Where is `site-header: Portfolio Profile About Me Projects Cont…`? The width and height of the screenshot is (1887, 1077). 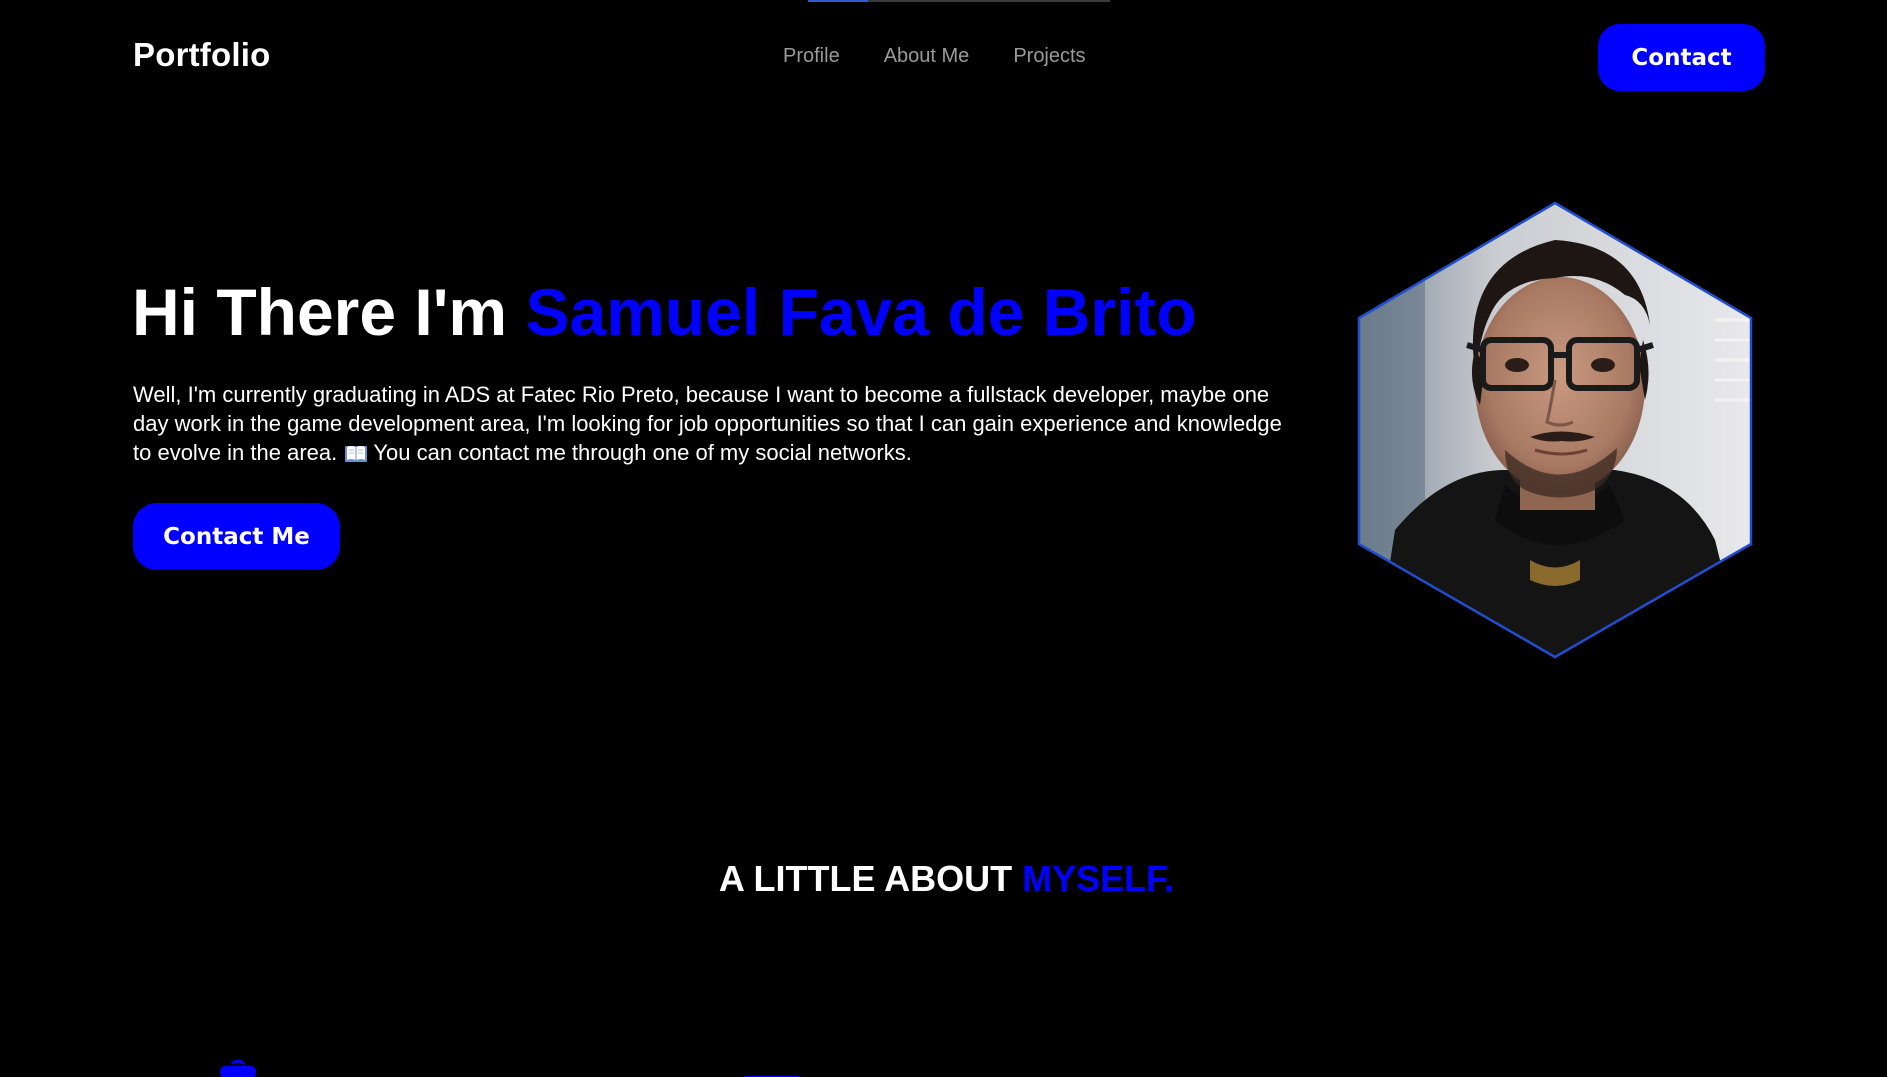
site-header: Portfolio Profile About Me Projects Cont… is located at coordinates (943, 57).